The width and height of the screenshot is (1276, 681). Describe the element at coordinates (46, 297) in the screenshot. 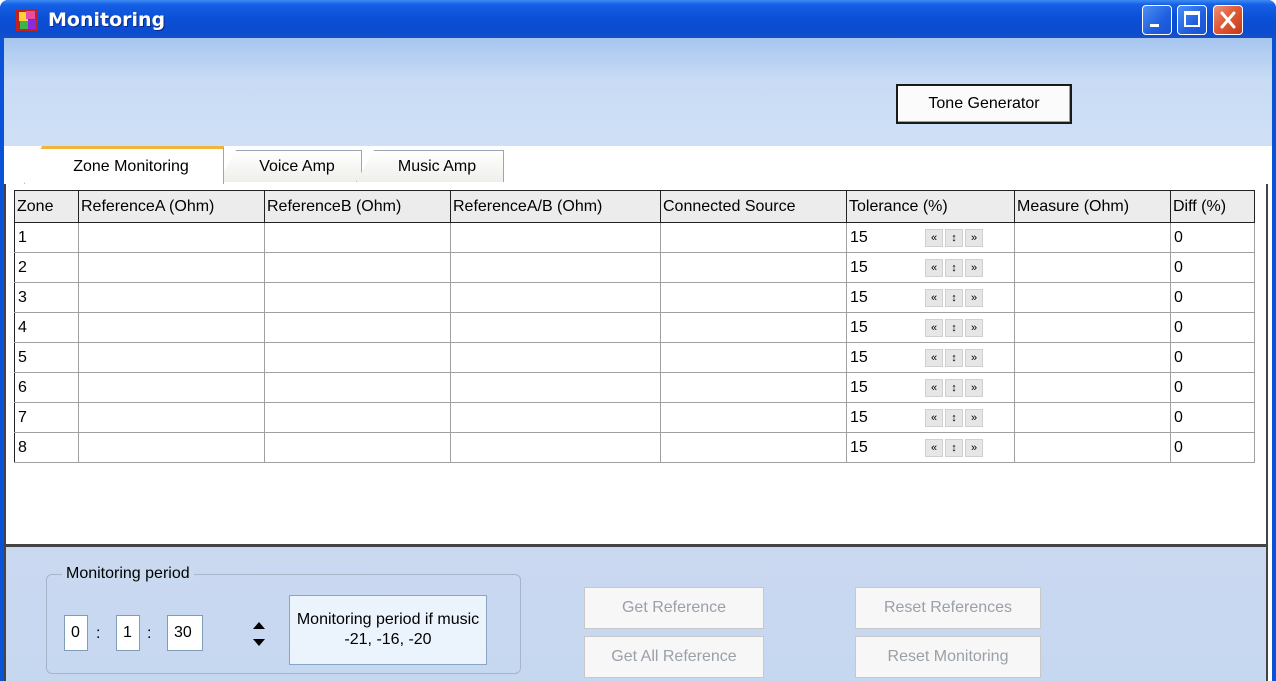

I see `zone-cell: 3` at that location.